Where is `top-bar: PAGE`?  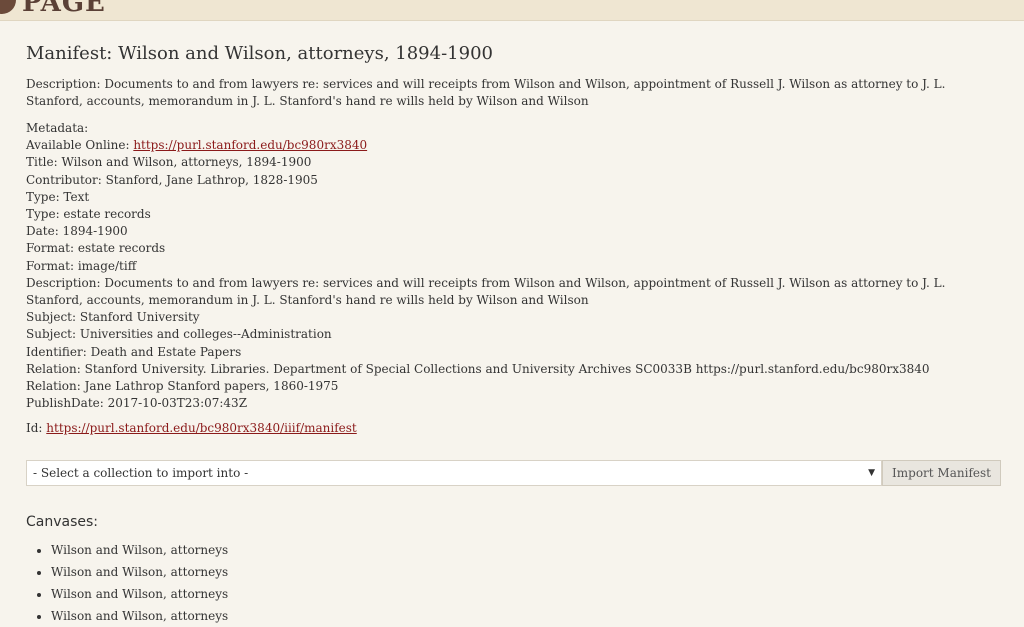
top-bar: PAGE is located at coordinates (512, 10).